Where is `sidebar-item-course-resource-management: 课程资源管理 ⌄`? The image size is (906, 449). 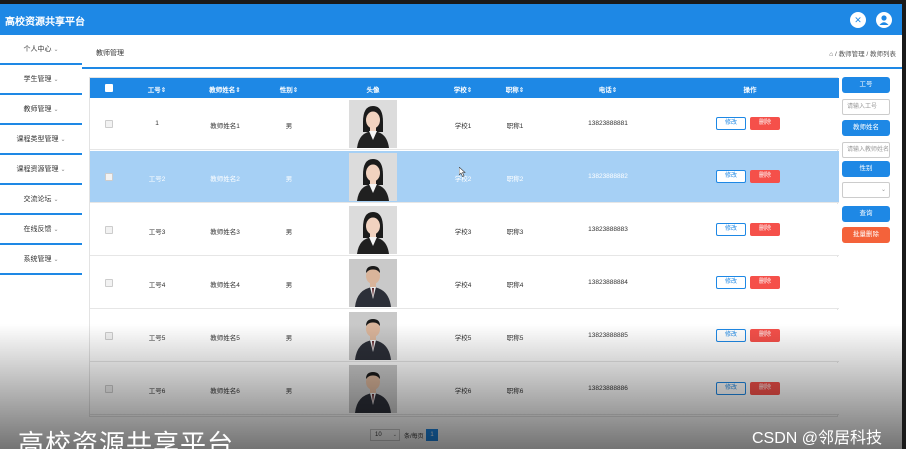
sidebar-item-course-resource-management: 课程资源管理 ⌄ is located at coordinates (41, 170).